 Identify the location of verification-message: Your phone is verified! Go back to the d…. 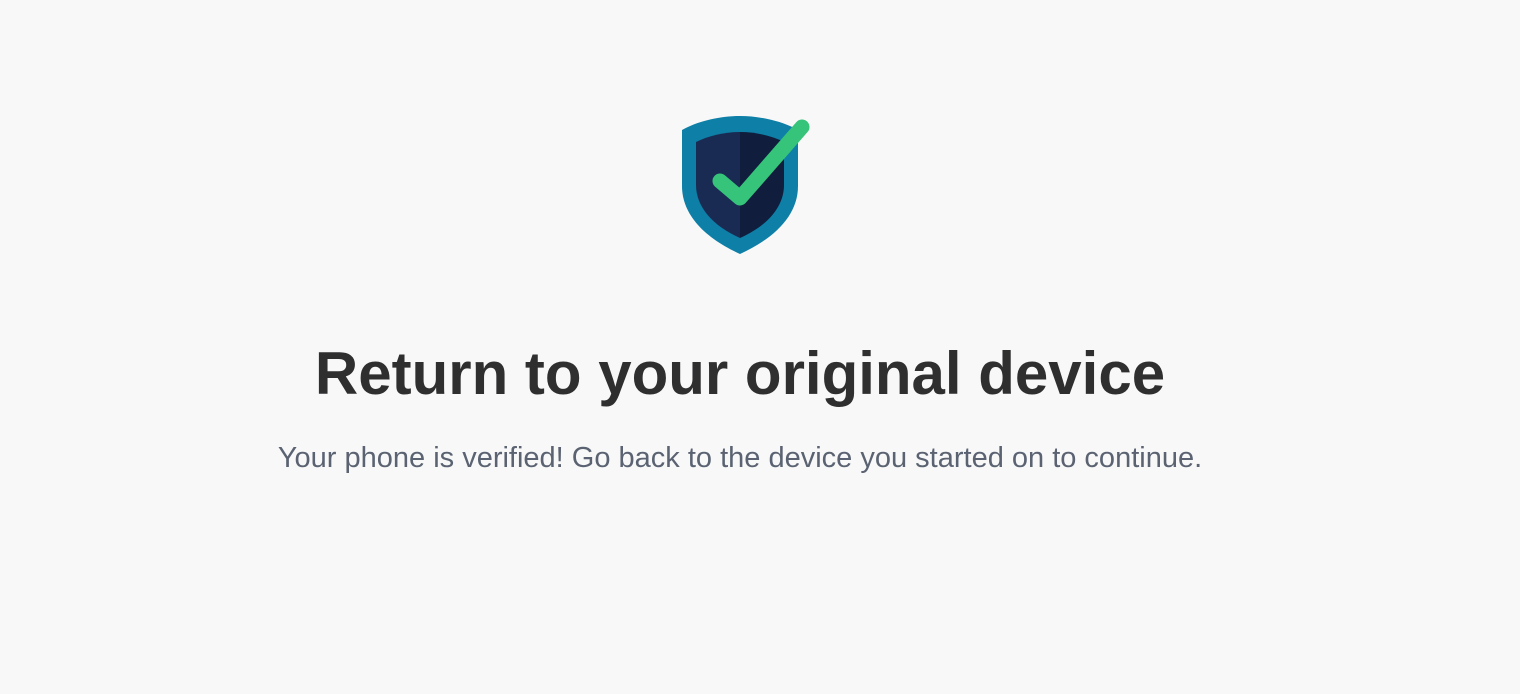
(740, 458).